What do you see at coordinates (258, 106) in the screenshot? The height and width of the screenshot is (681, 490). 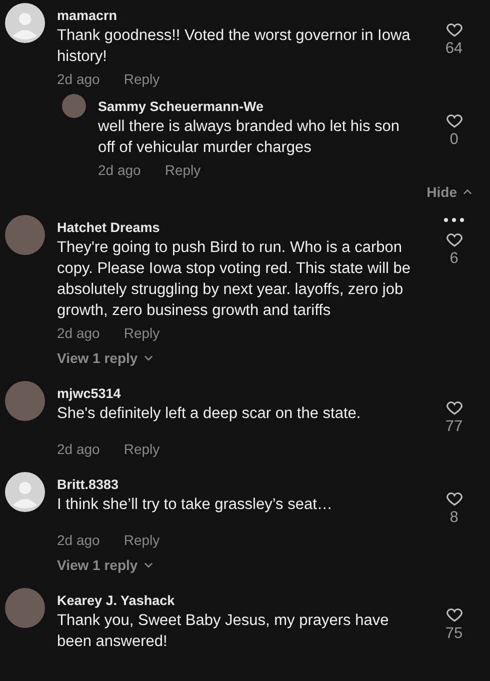 I see `username: Sammy Scheuermann-We` at bounding box center [258, 106].